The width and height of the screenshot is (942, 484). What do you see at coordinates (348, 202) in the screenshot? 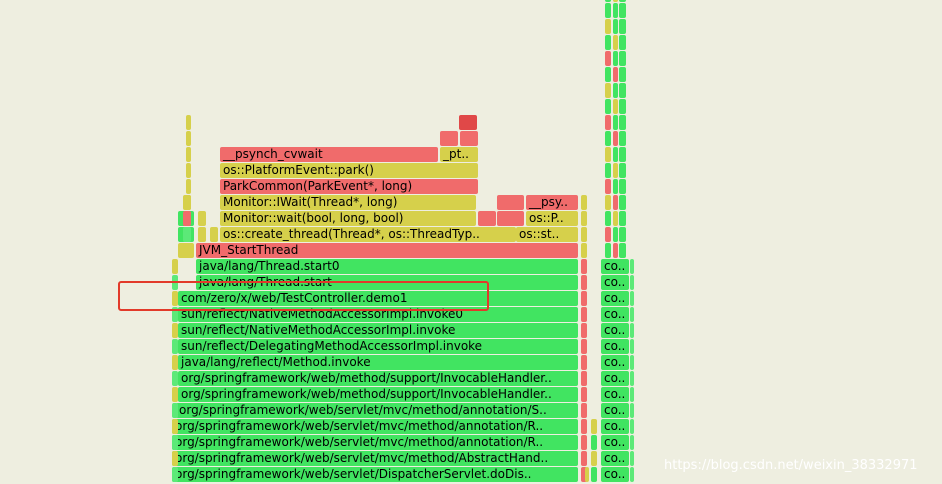
I see `flame-frame: Monitor::IWait(Thread*, long)` at bounding box center [348, 202].